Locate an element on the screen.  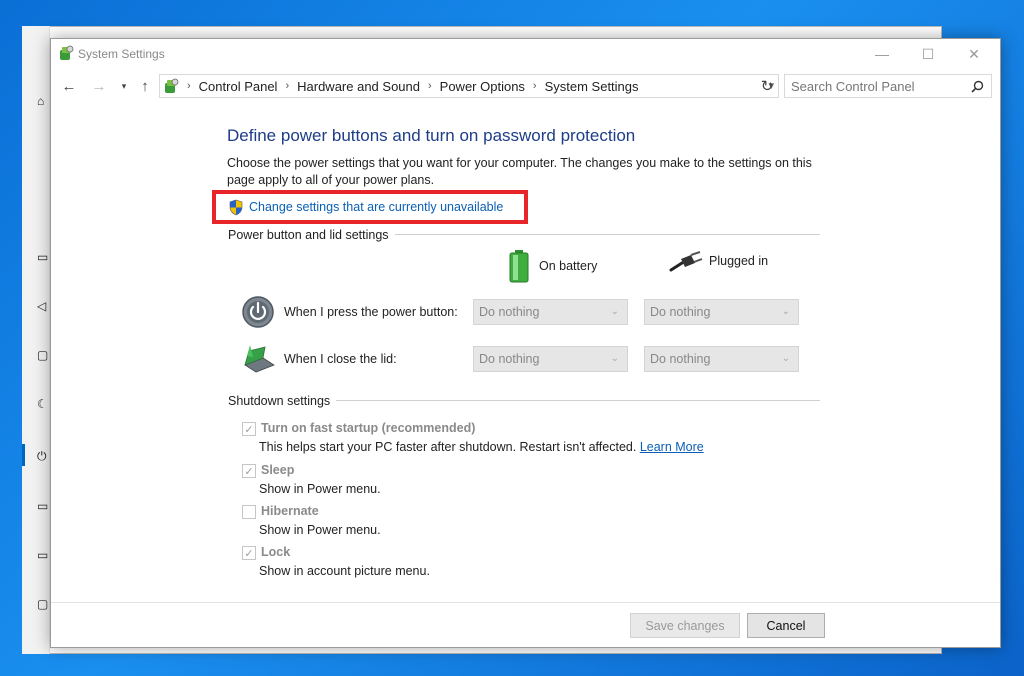
on-battery-header: On battery is located at coordinates (552, 266).